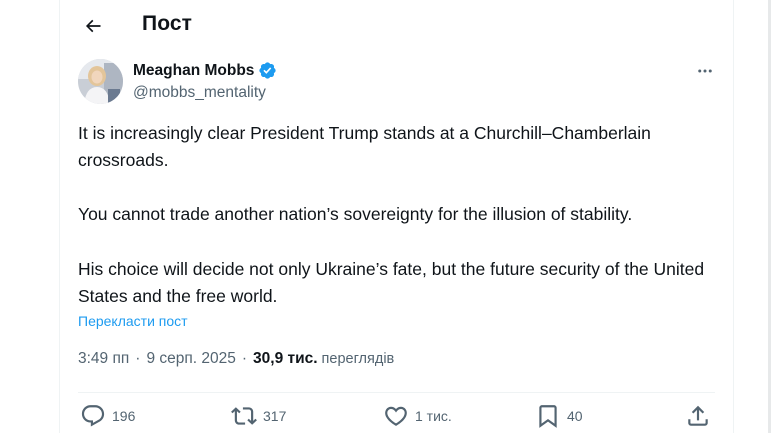  Describe the element at coordinates (275, 416) in the screenshot. I see `repost-count: 317` at that location.